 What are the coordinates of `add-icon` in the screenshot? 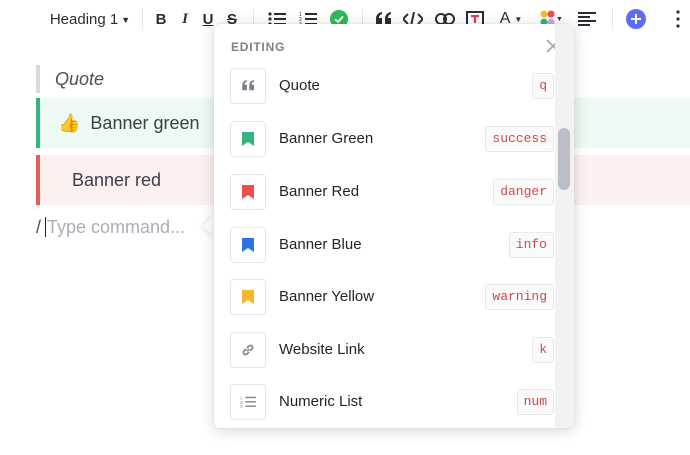 It's located at (636, 19).